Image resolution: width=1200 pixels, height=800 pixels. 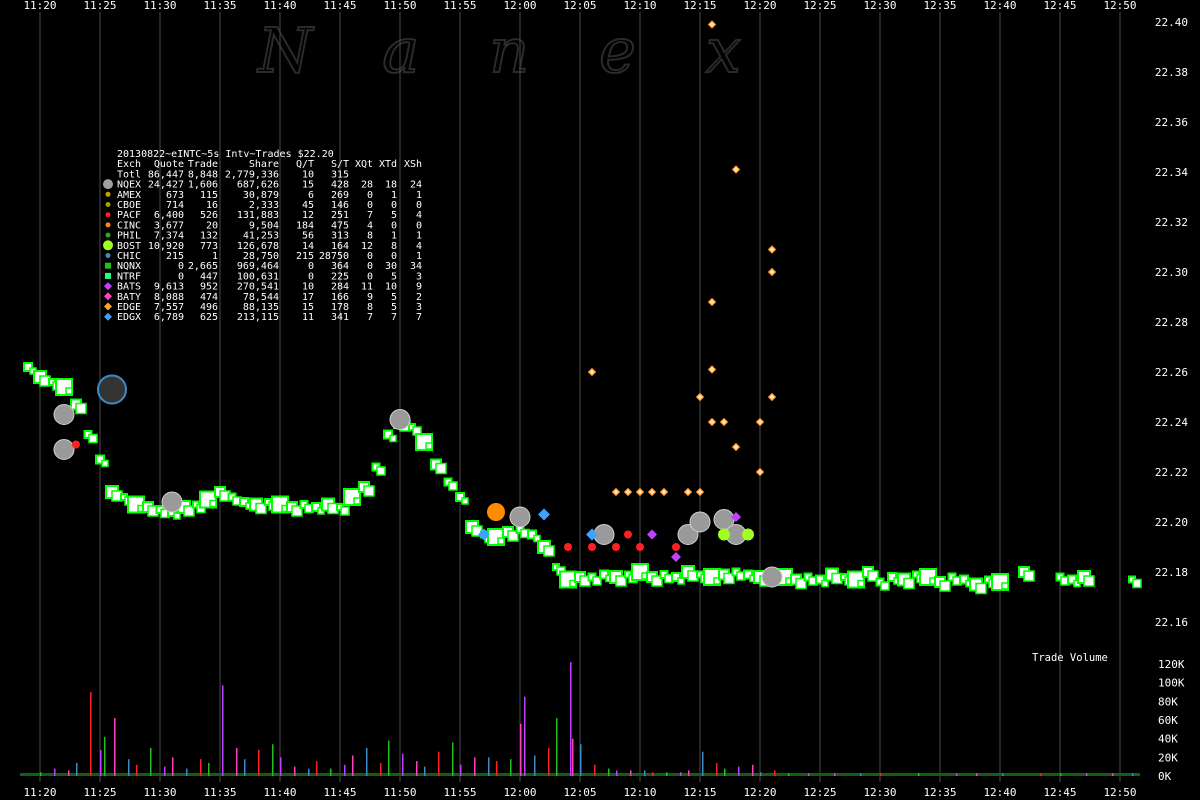 I want to click on volume-tick-label: 20K, so click(x=1168, y=757).